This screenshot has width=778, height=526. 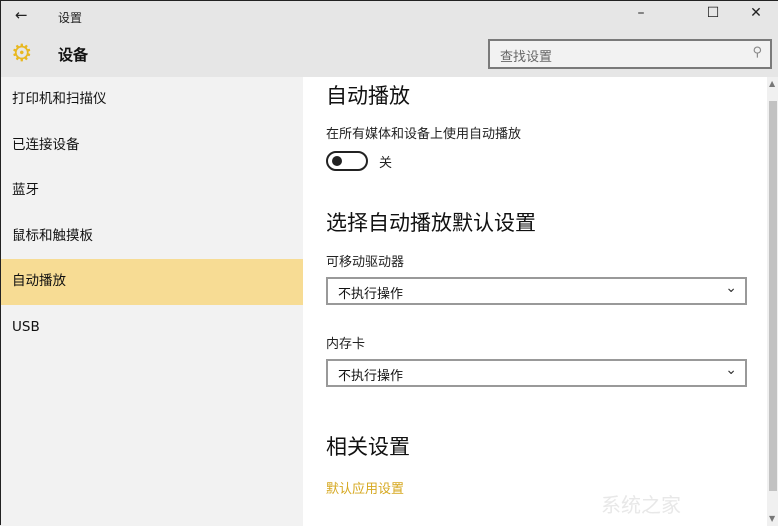 What do you see at coordinates (641, 505) in the screenshot?
I see `watermark: 系统之家` at bounding box center [641, 505].